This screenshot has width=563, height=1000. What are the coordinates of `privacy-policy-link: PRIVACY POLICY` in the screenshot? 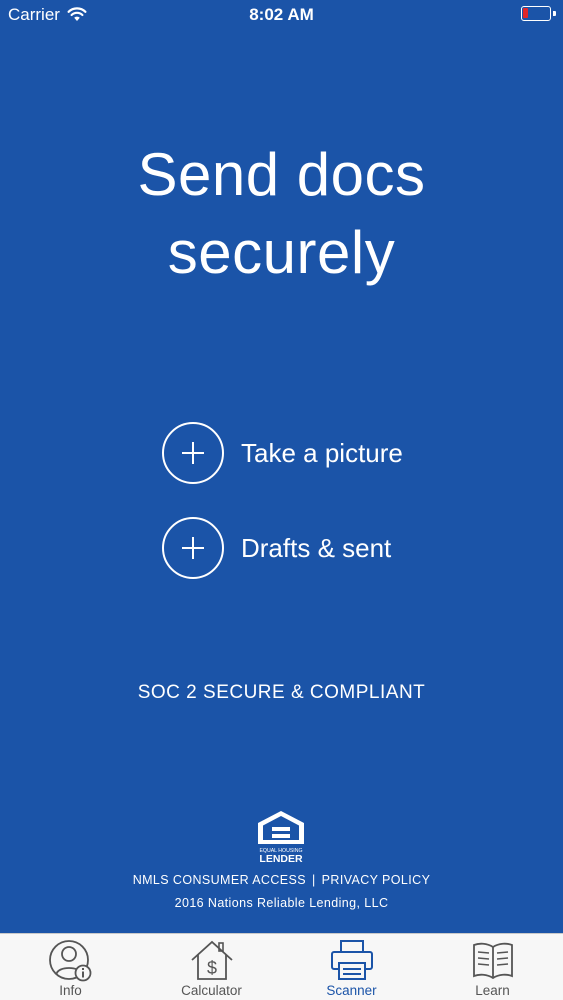 It's located at (376, 880).